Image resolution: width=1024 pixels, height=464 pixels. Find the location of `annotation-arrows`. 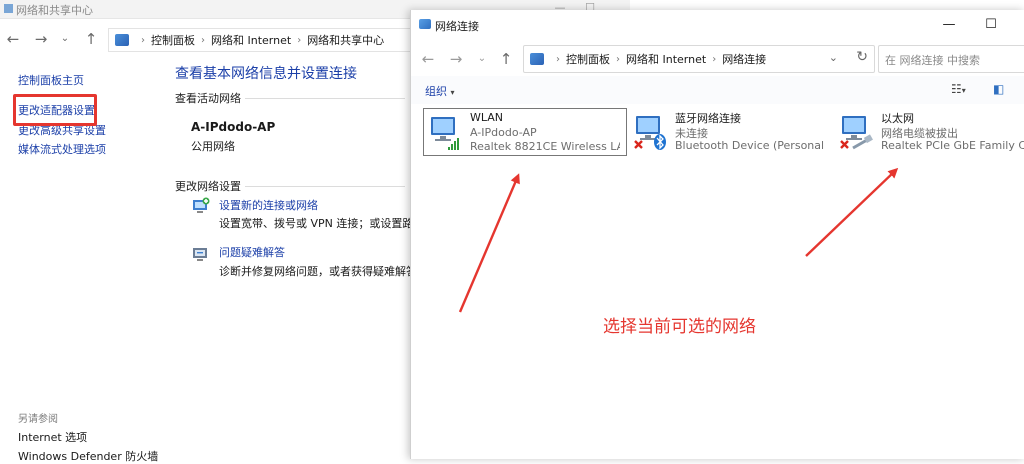

annotation-arrows is located at coordinates (678, 240).